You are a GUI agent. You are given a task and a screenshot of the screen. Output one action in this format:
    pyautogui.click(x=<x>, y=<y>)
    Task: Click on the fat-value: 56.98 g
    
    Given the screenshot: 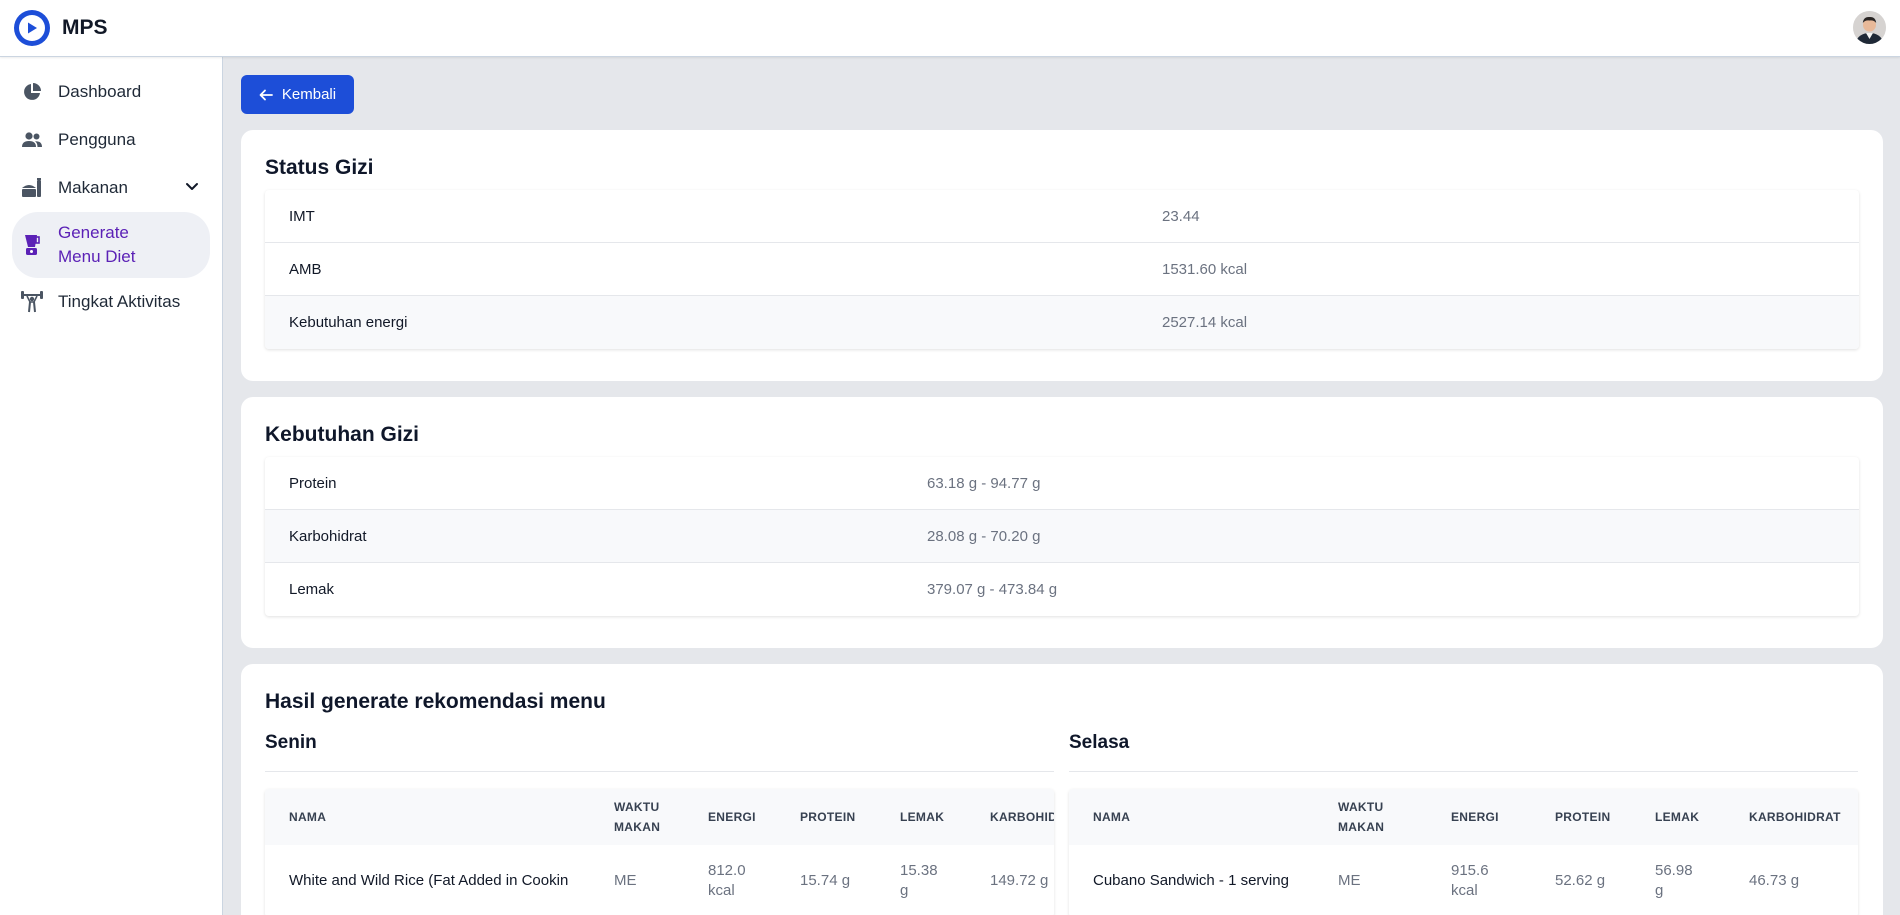 What is the action you would take?
    pyautogui.click(x=1674, y=880)
    